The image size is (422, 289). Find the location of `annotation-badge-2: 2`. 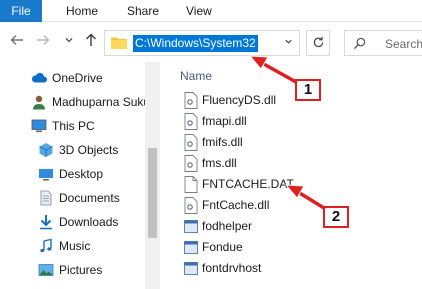

annotation-badge-2: 2 is located at coordinates (336, 217).